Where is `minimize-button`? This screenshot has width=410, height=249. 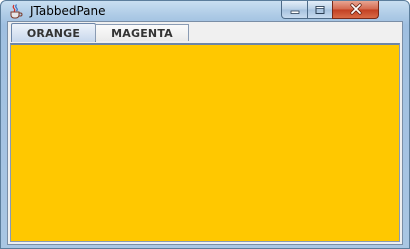
minimize-button is located at coordinates (294, 10).